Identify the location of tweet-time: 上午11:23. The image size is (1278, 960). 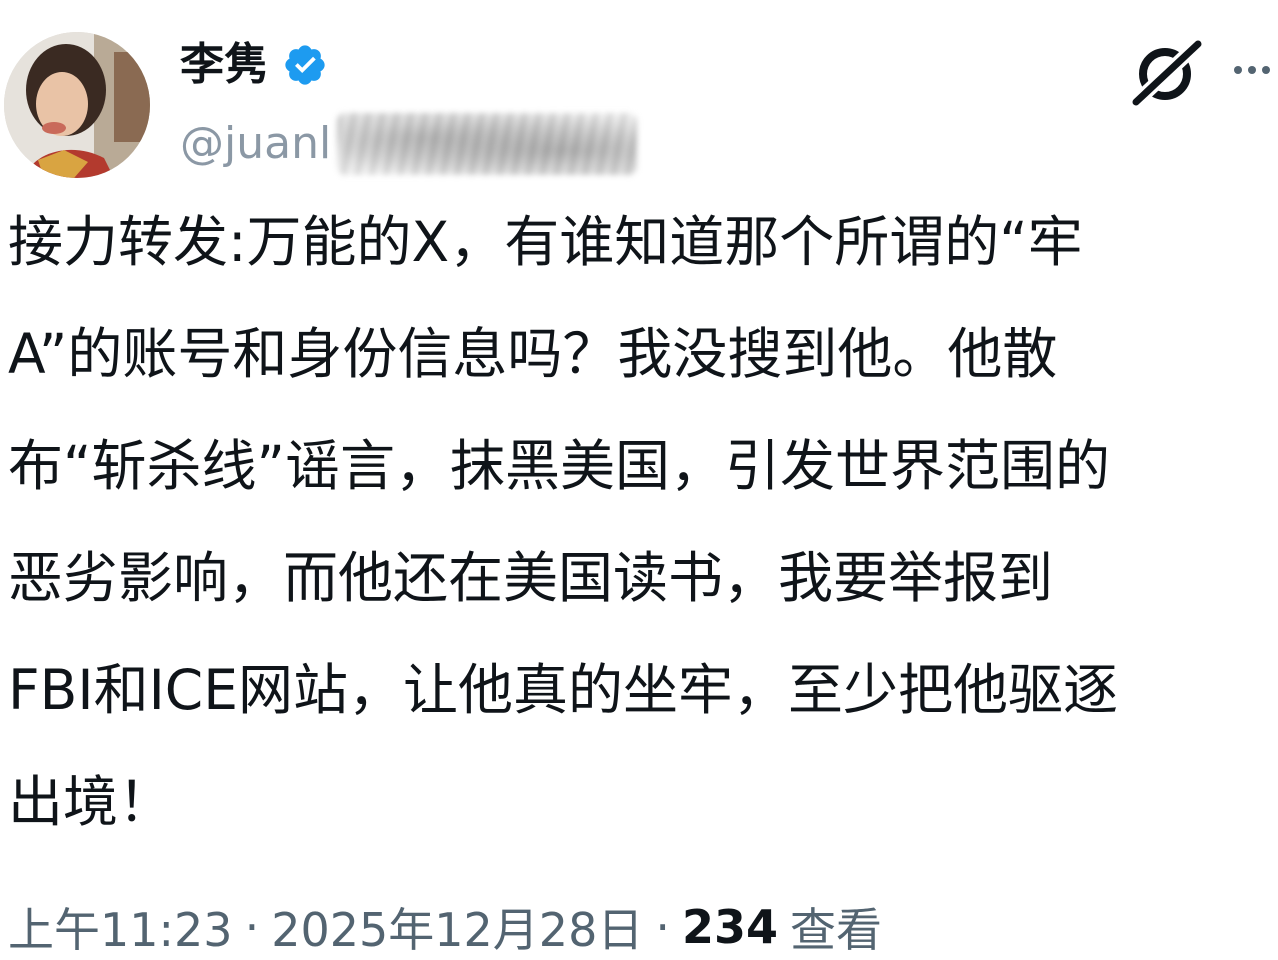
(120, 927).